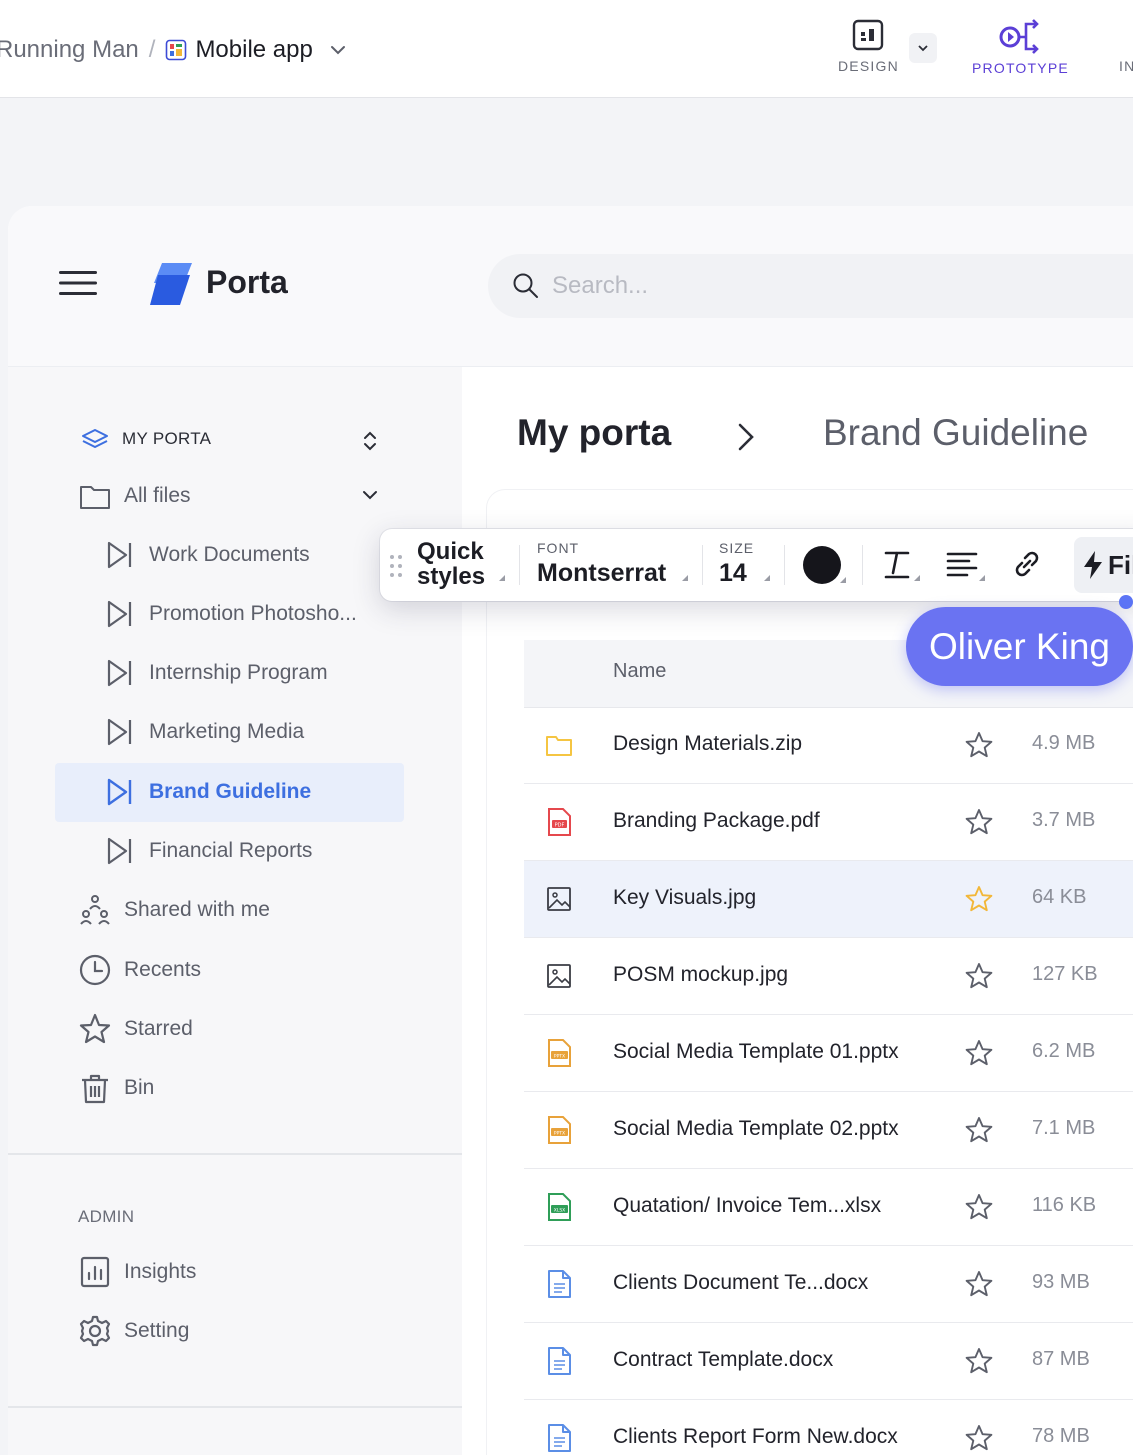  What do you see at coordinates (828, 899) in the screenshot?
I see `table-row: Key Visuals.jpg 64 KB` at bounding box center [828, 899].